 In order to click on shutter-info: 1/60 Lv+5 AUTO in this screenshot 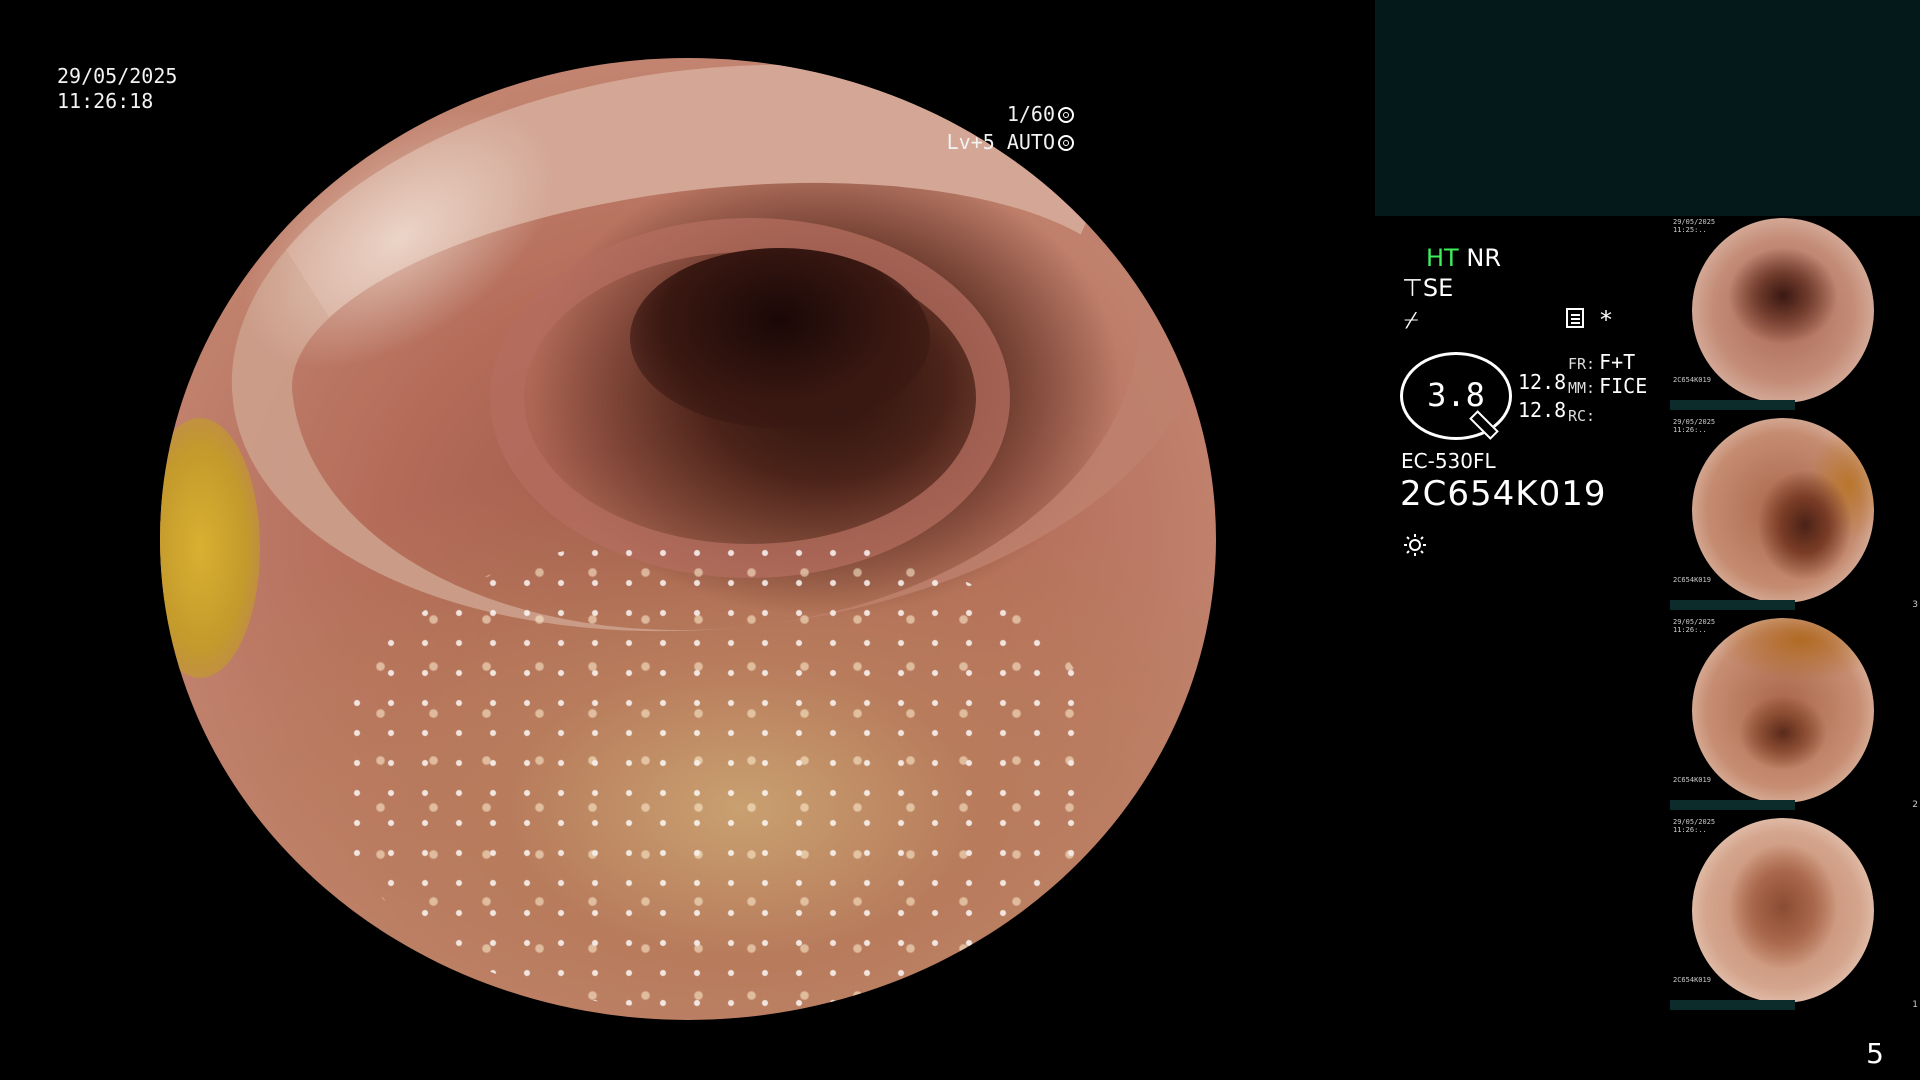, I will do `click(1010, 128)`.